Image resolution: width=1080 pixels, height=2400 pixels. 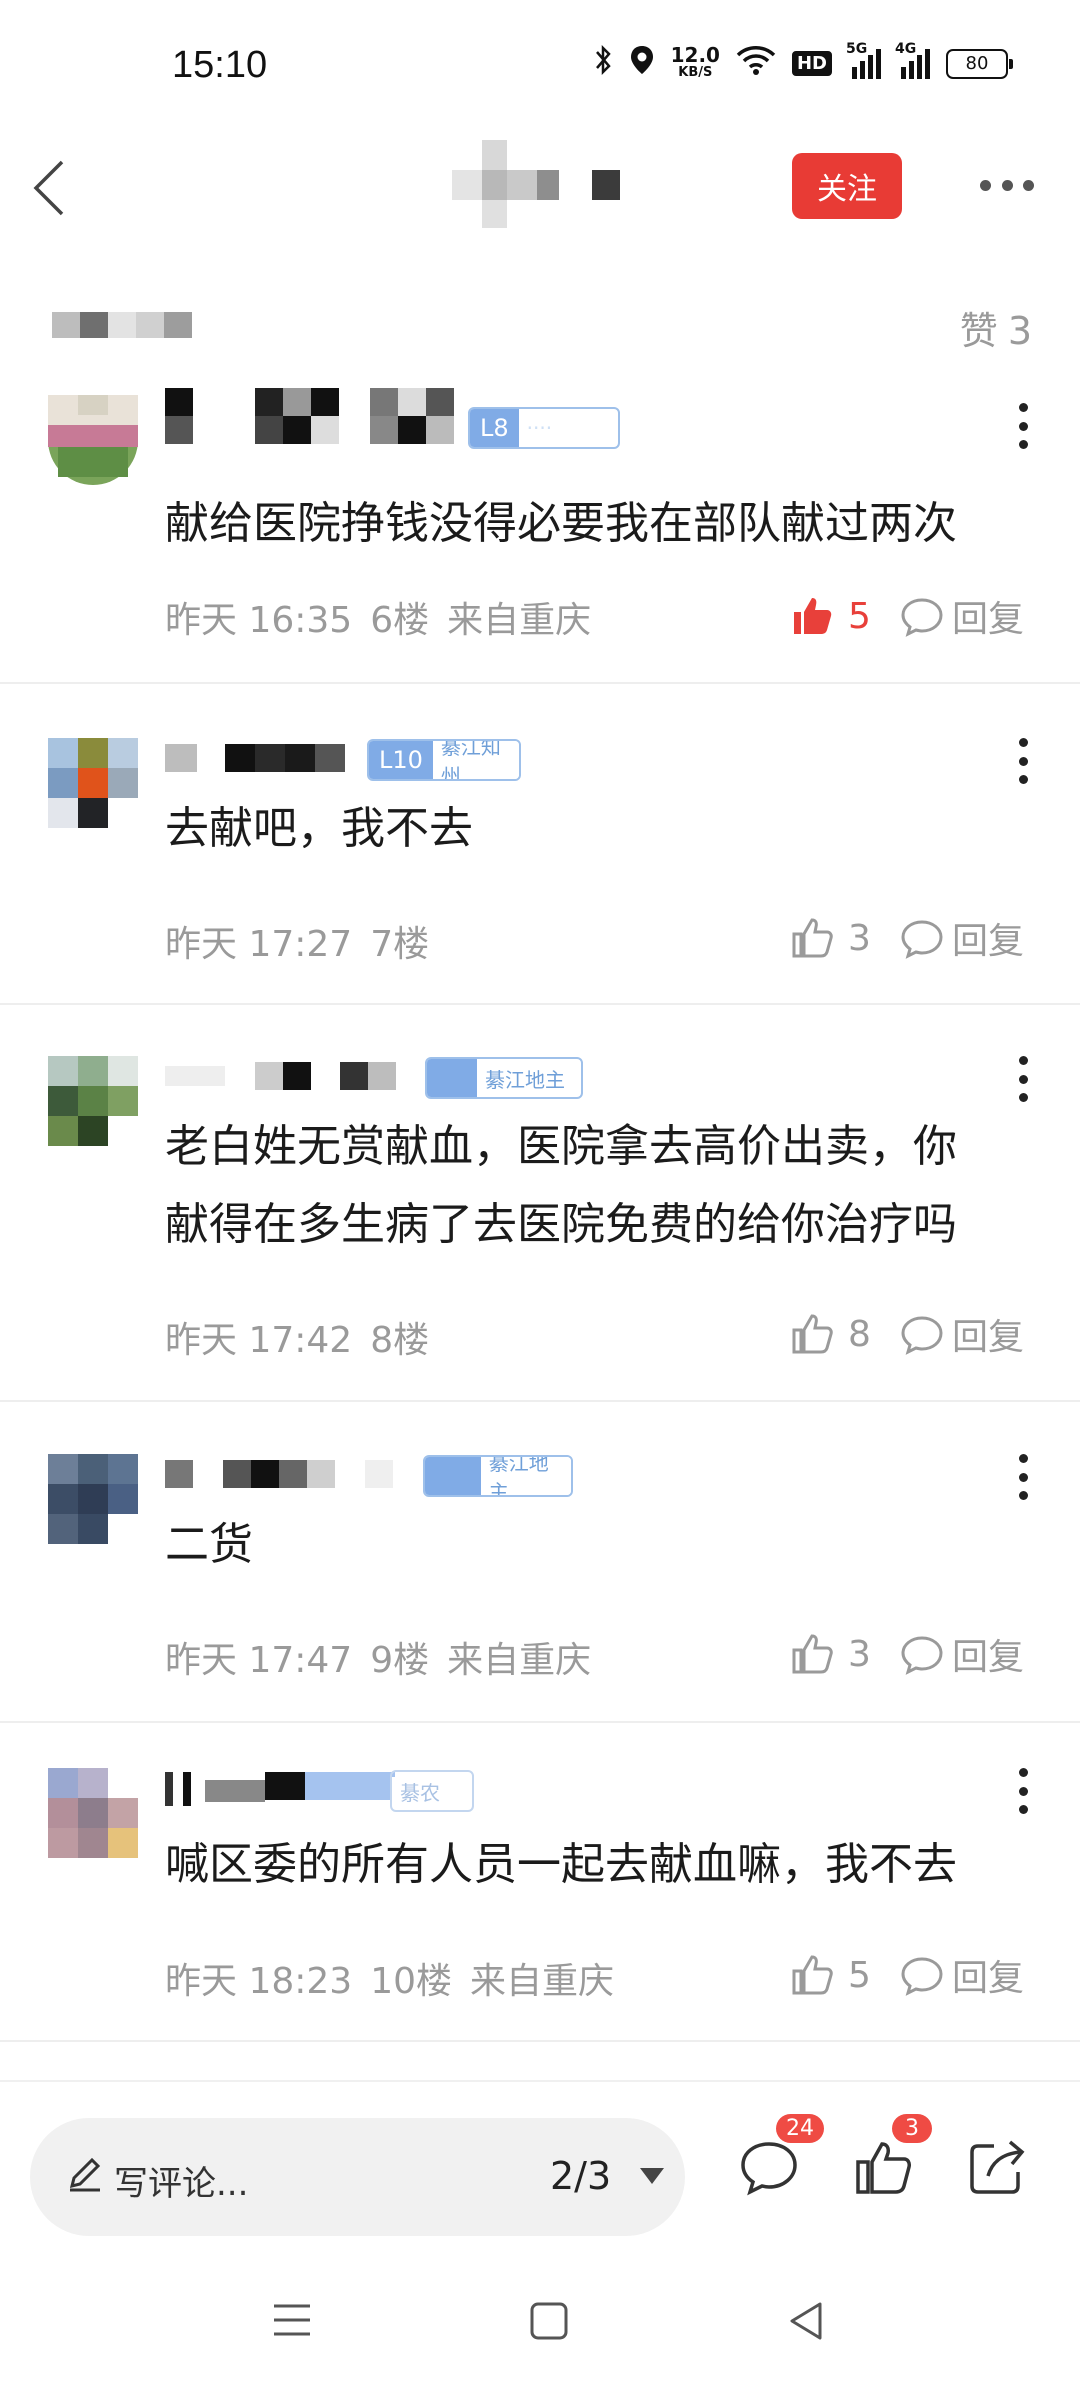 I want to click on like-post-button: 3, so click(x=891, y=2157).